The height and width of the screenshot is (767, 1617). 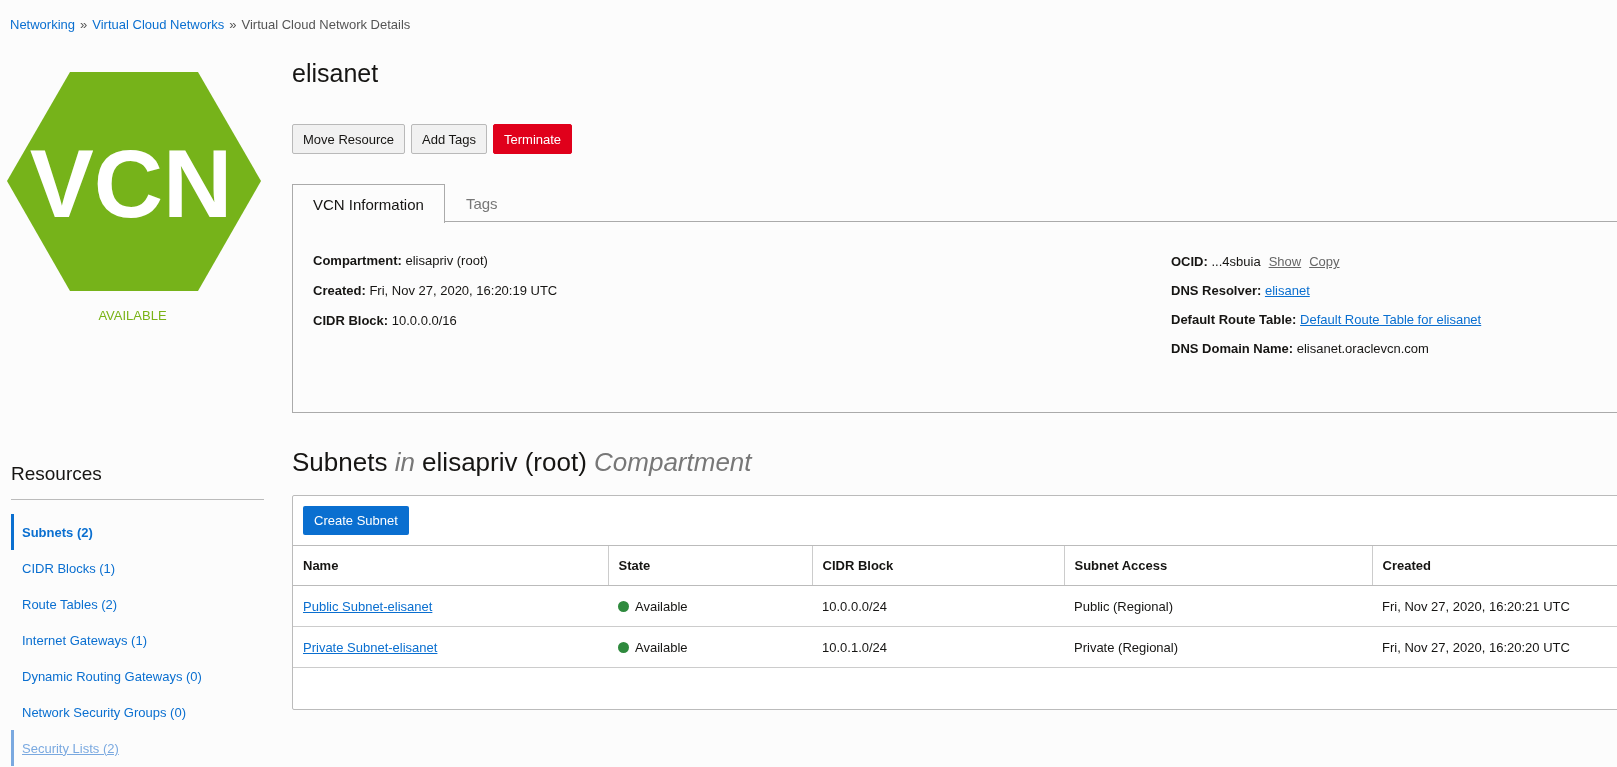 I want to click on ocid-action-link: Show, so click(x=1285, y=261).